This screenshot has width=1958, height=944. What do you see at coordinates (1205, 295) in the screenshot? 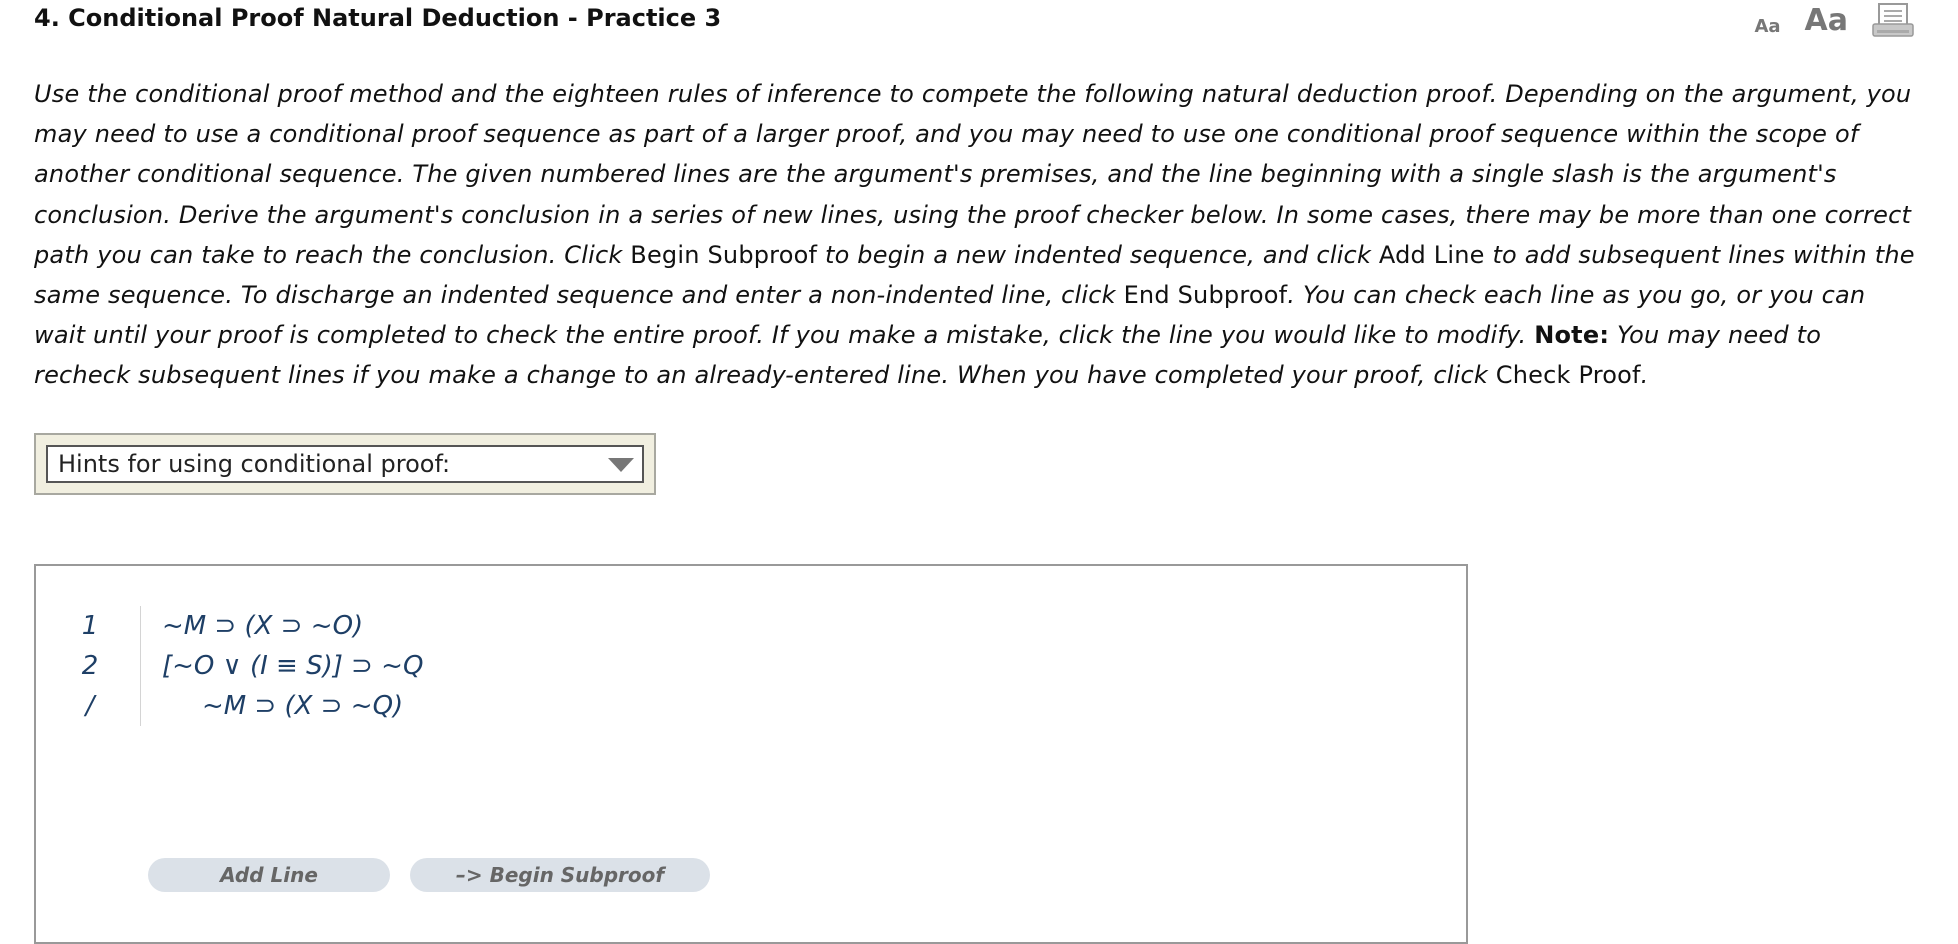
I see `end-subproof-ref: End Subproof` at bounding box center [1205, 295].